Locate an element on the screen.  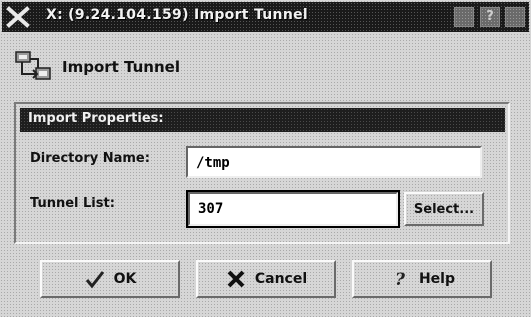
window-title: X: (9.24.104.159) Import Tunnel is located at coordinates (177, 15).